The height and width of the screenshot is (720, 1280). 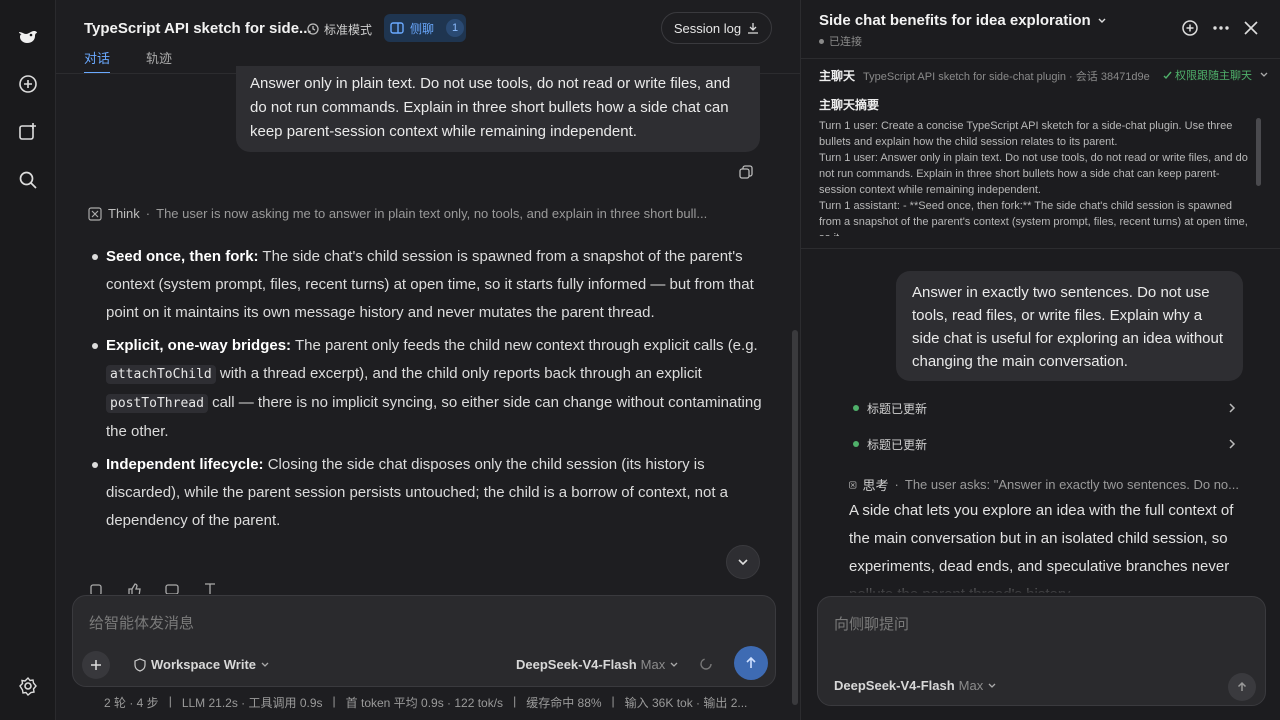 What do you see at coordinates (753, 28) in the screenshot?
I see `download-icon` at bounding box center [753, 28].